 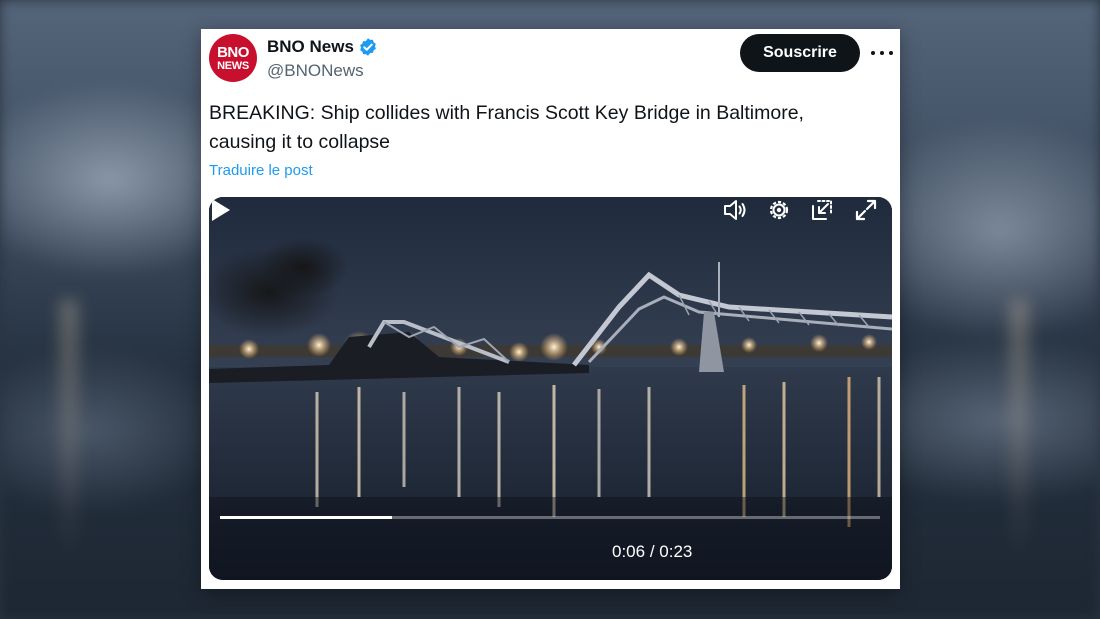 What do you see at coordinates (800, 53) in the screenshot?
I see `subscribe-button: Souscrire` at bounding box center [800, 53].